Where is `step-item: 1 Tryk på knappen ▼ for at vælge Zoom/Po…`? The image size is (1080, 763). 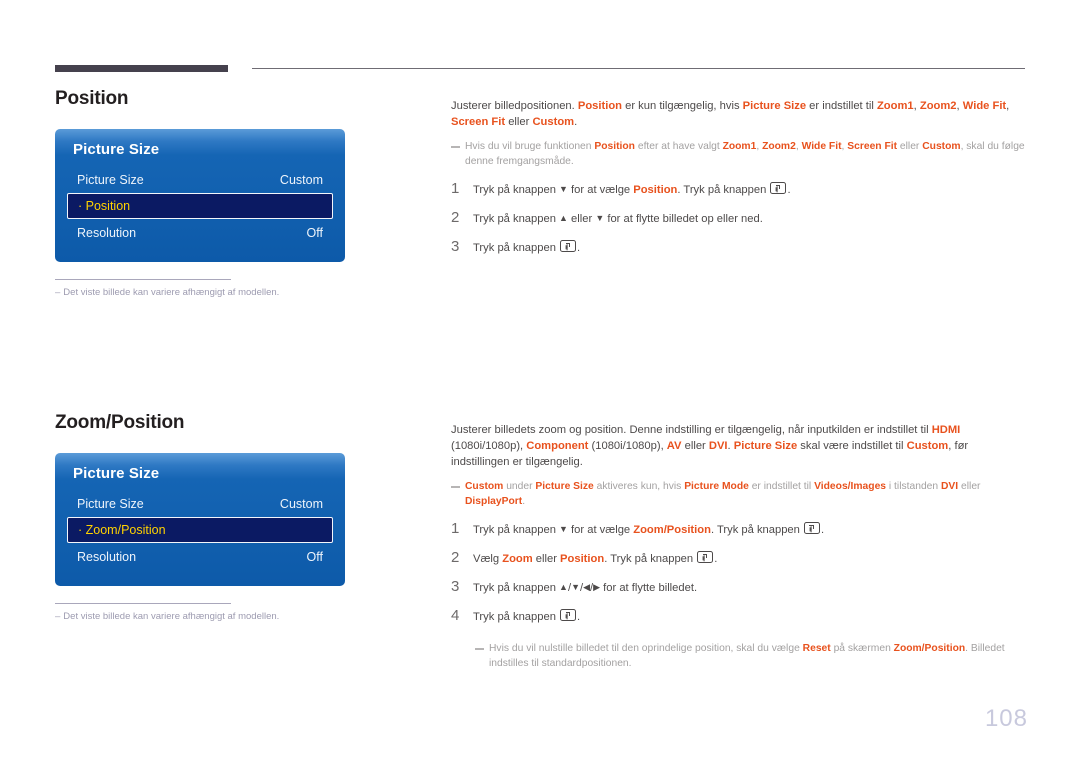
step-item: 1 Tryk på knappen ▼ for at vælge Zoom/Po… is located at coordinates (740, 529).